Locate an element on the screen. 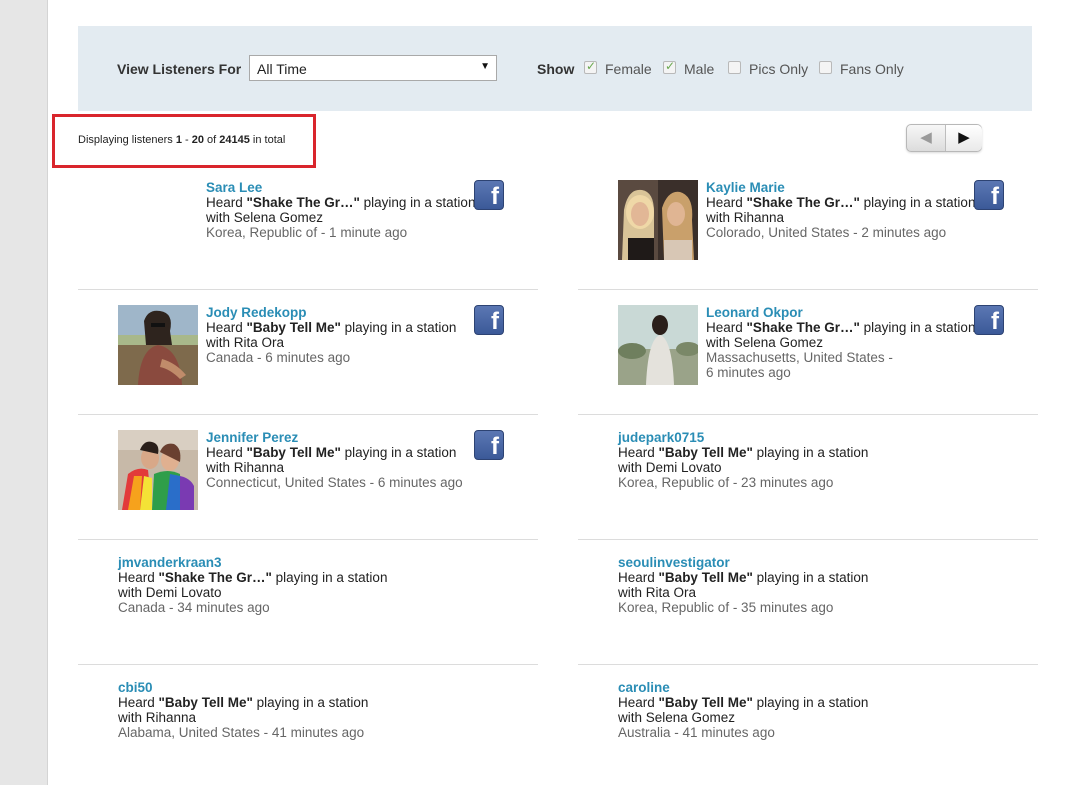  listener-name-link: caroline is located at coordinates (743, 687).